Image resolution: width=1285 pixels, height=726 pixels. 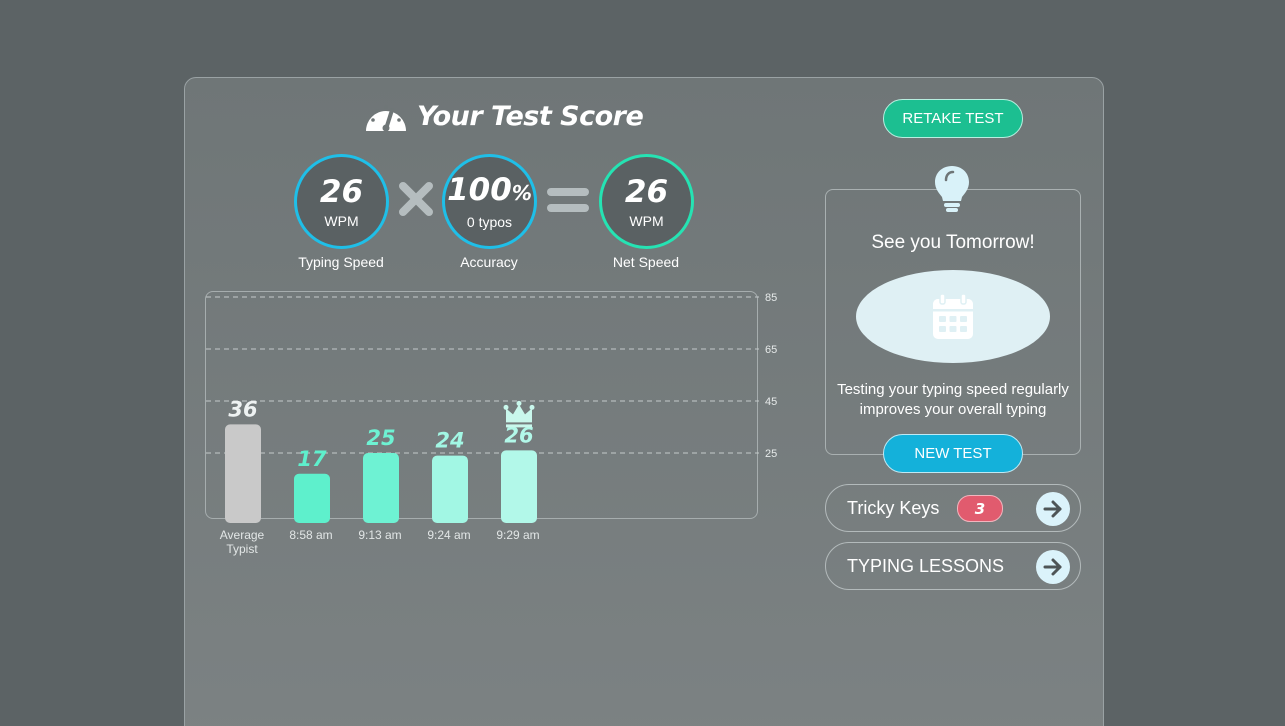 What do you see at coordinates (242, 549) in the screenshot?
I see `chart-x-label-line: Typist` at bounding box center [242, 549].